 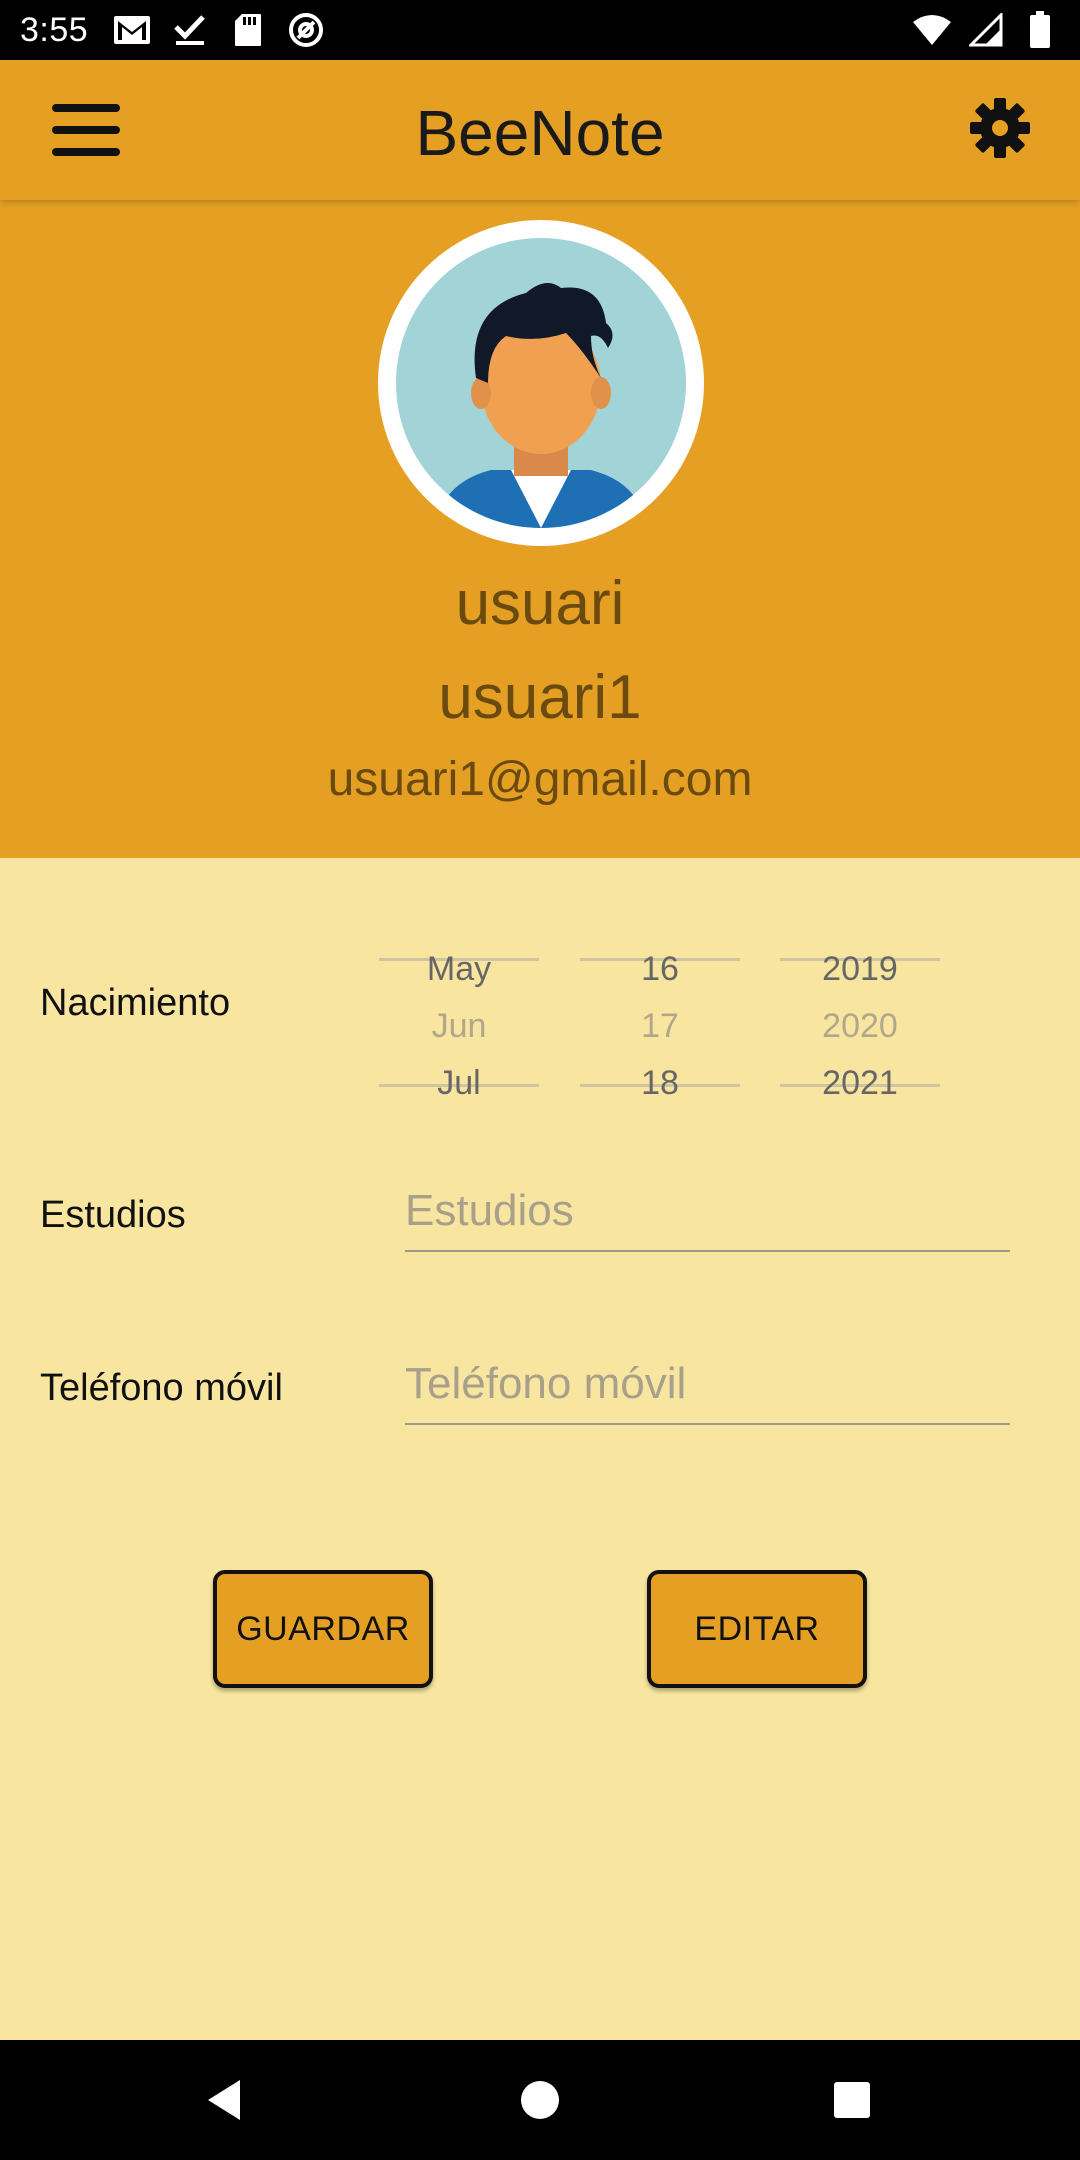 What do you see at coordinates (113, 1215) in the screenshot?
I see `studies-label: Estudios` at bounding box center [113, 1215].